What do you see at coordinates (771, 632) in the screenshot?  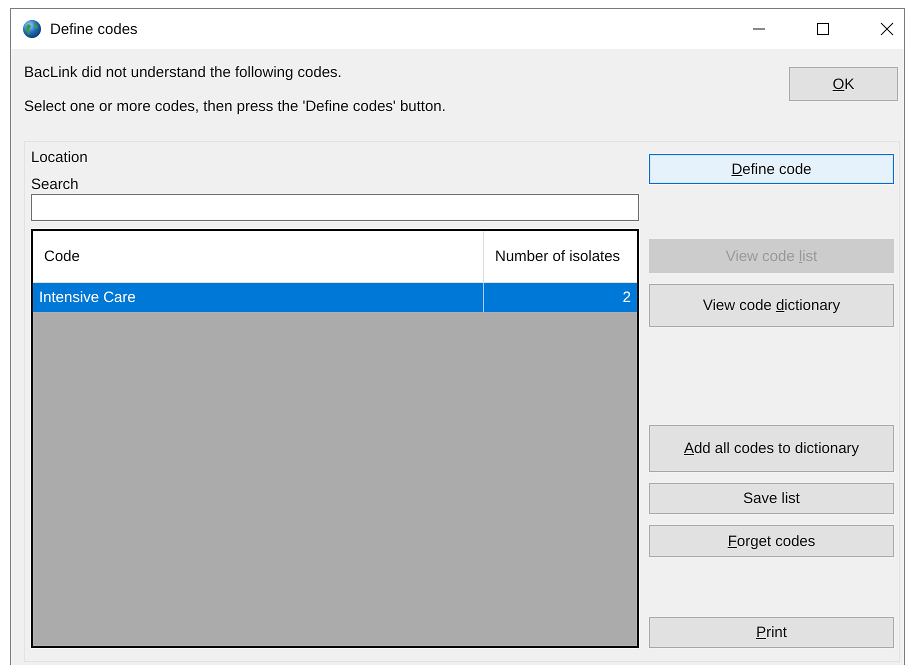 I see `action-button: Print` at bounding box center [771, 632].